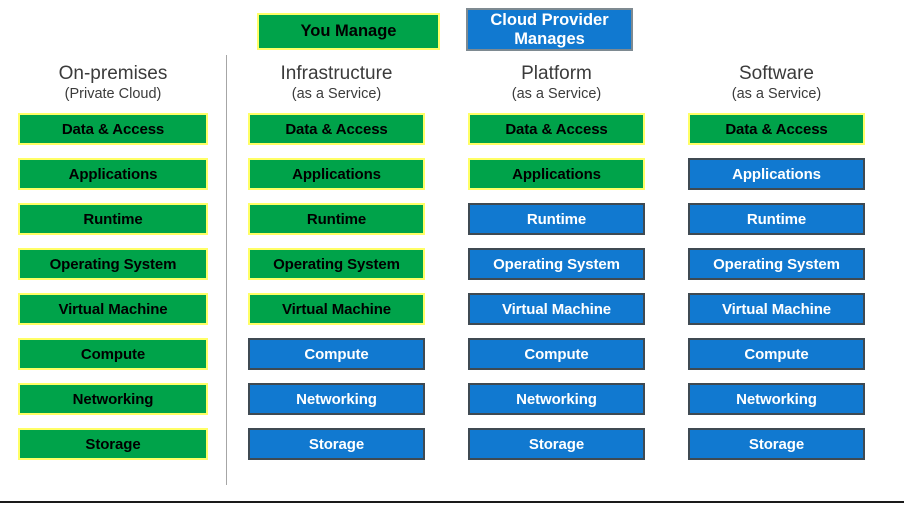 The image size is (904, 510). I want to click on legend-you-manage: You Manage, so click(348, 31).